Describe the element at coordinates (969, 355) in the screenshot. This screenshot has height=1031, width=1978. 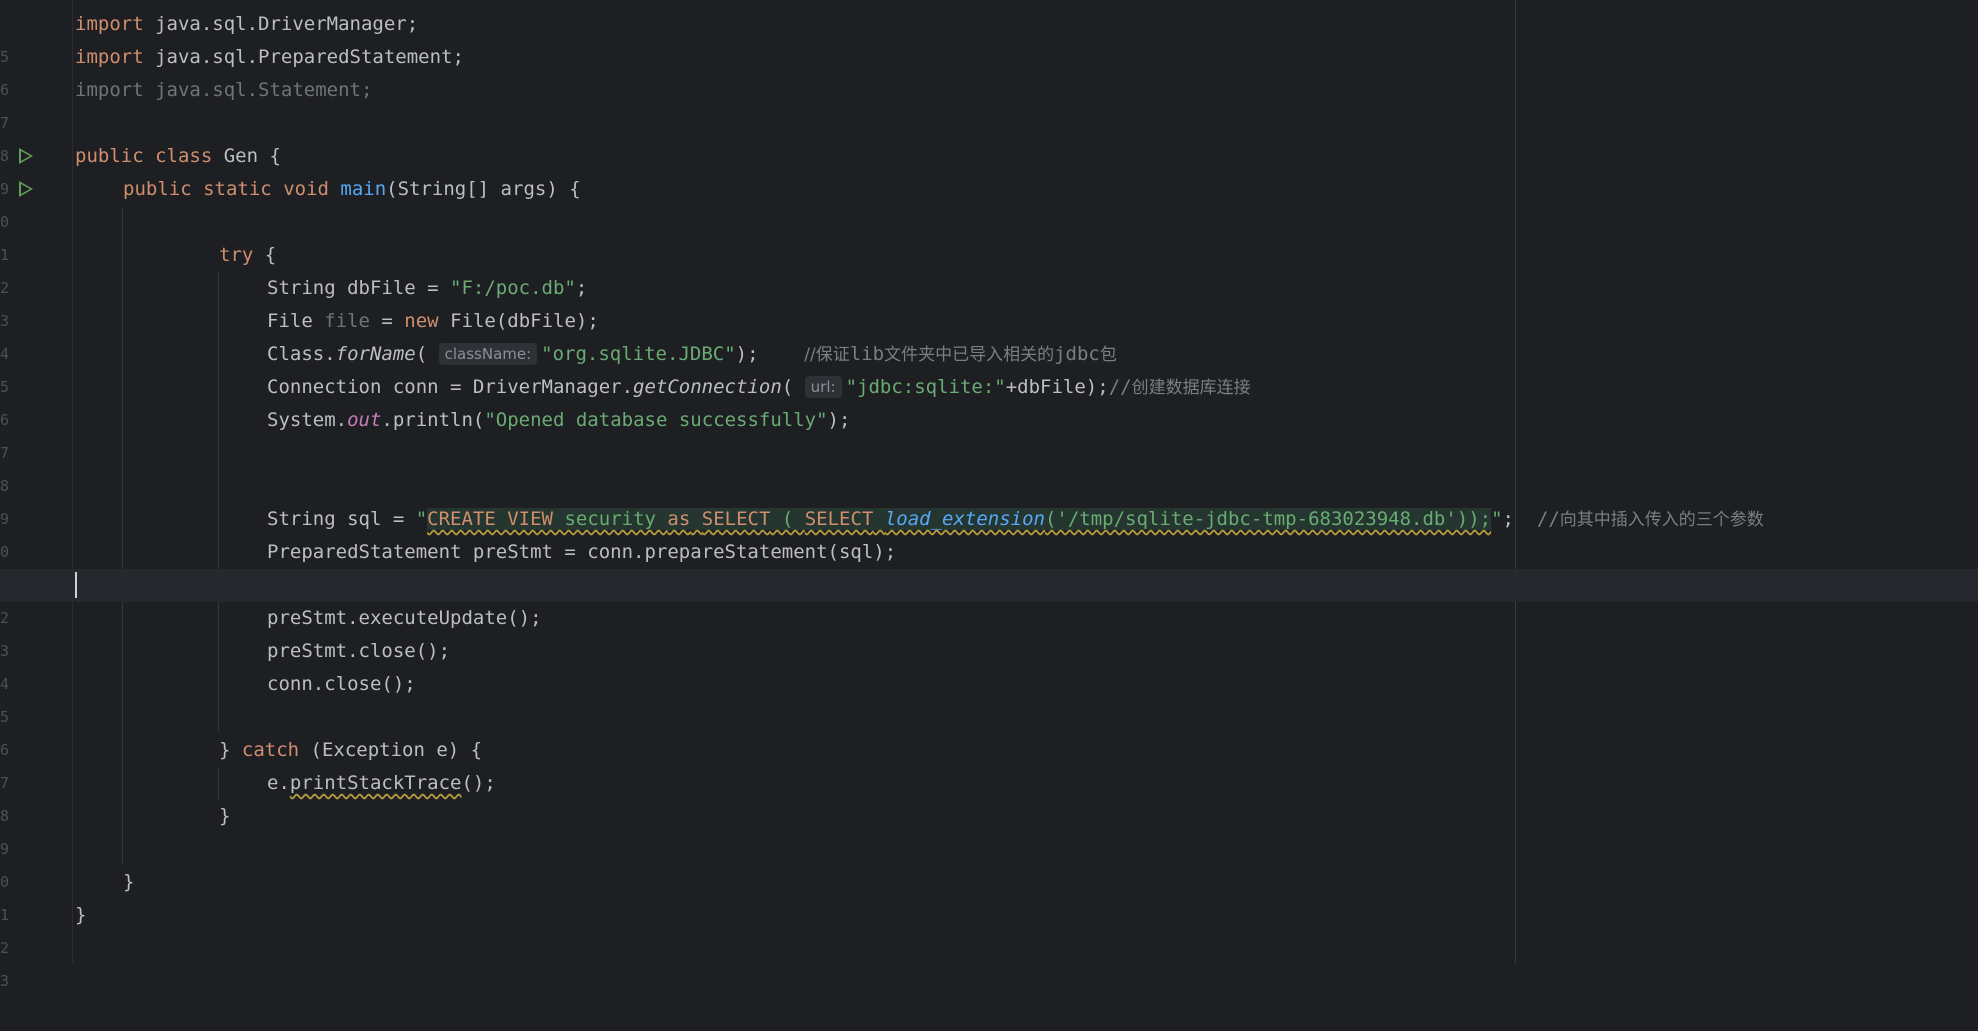
I see `comment: 文件夹中已导入相关的` at that location.